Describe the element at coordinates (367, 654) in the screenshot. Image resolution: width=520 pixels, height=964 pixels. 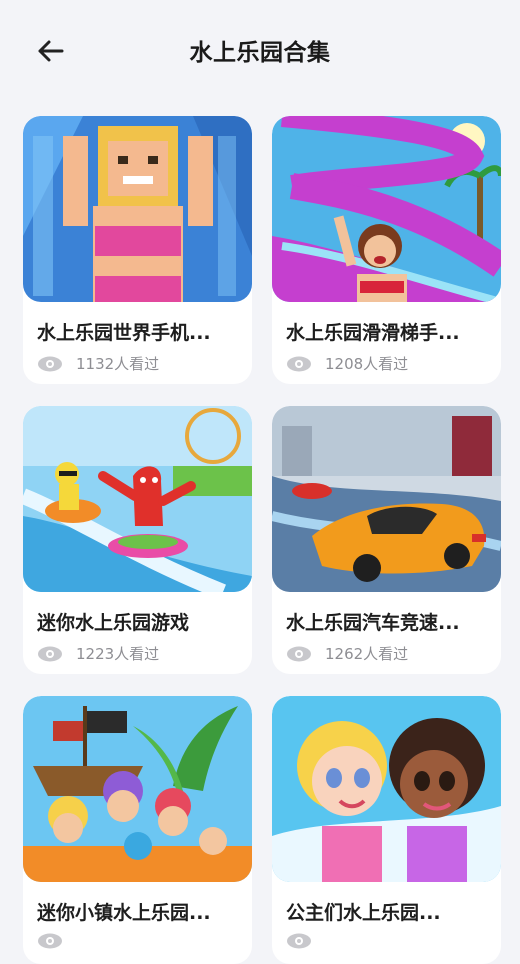
I see `view-count-text: 1262人看过` at that location.